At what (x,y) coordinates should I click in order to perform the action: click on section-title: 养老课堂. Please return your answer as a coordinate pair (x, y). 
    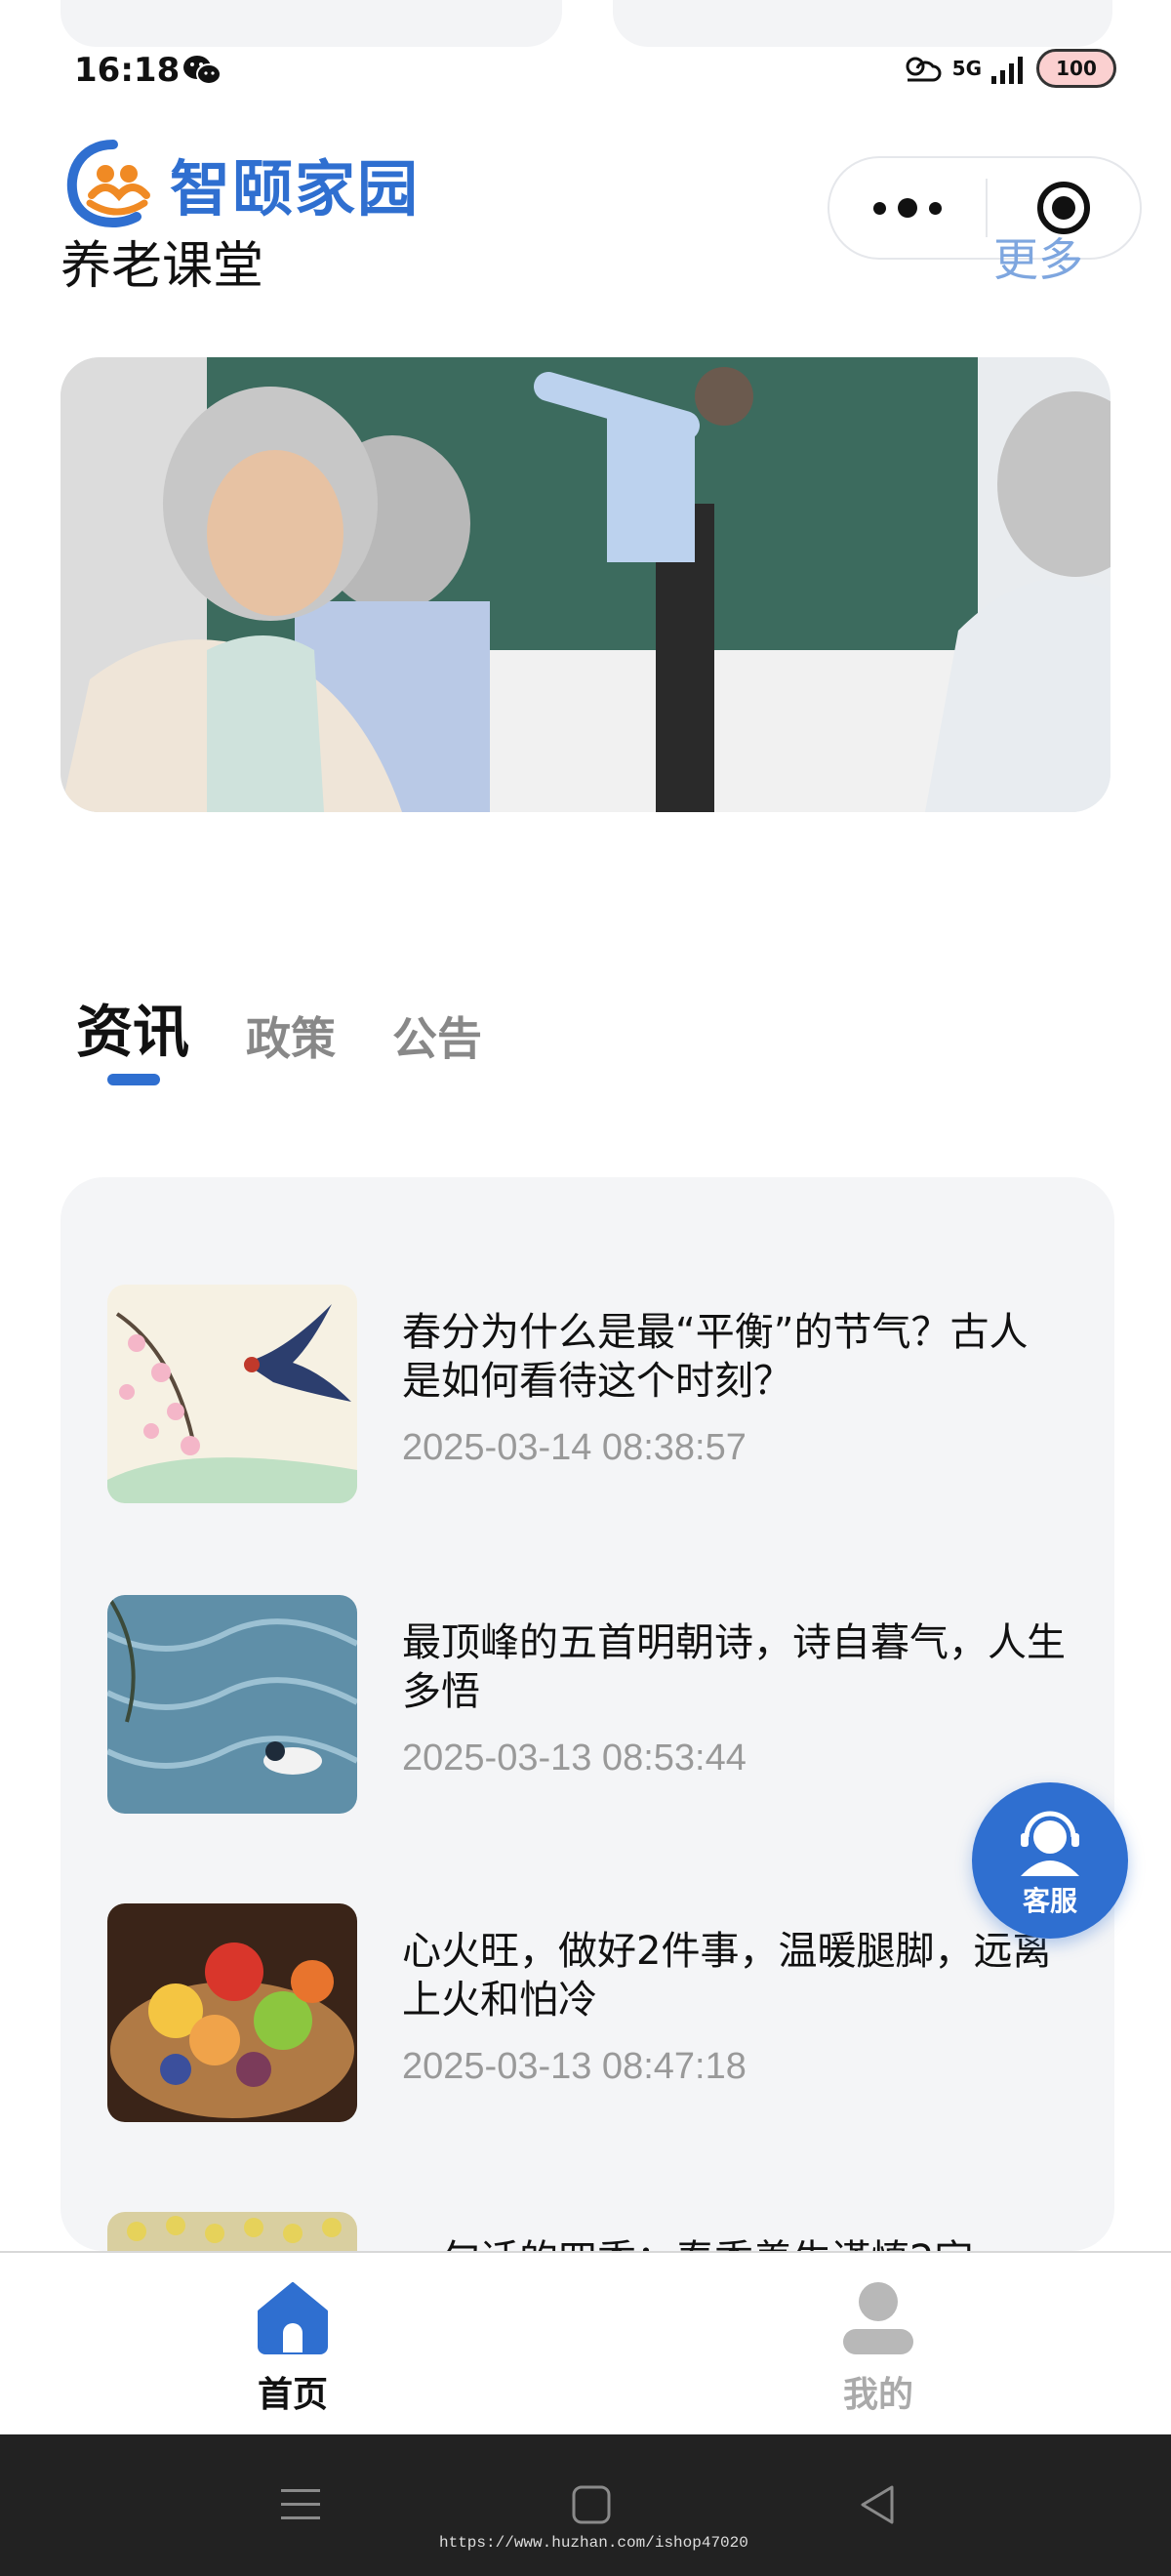
    Looking at the image, I should click on (162, 266).